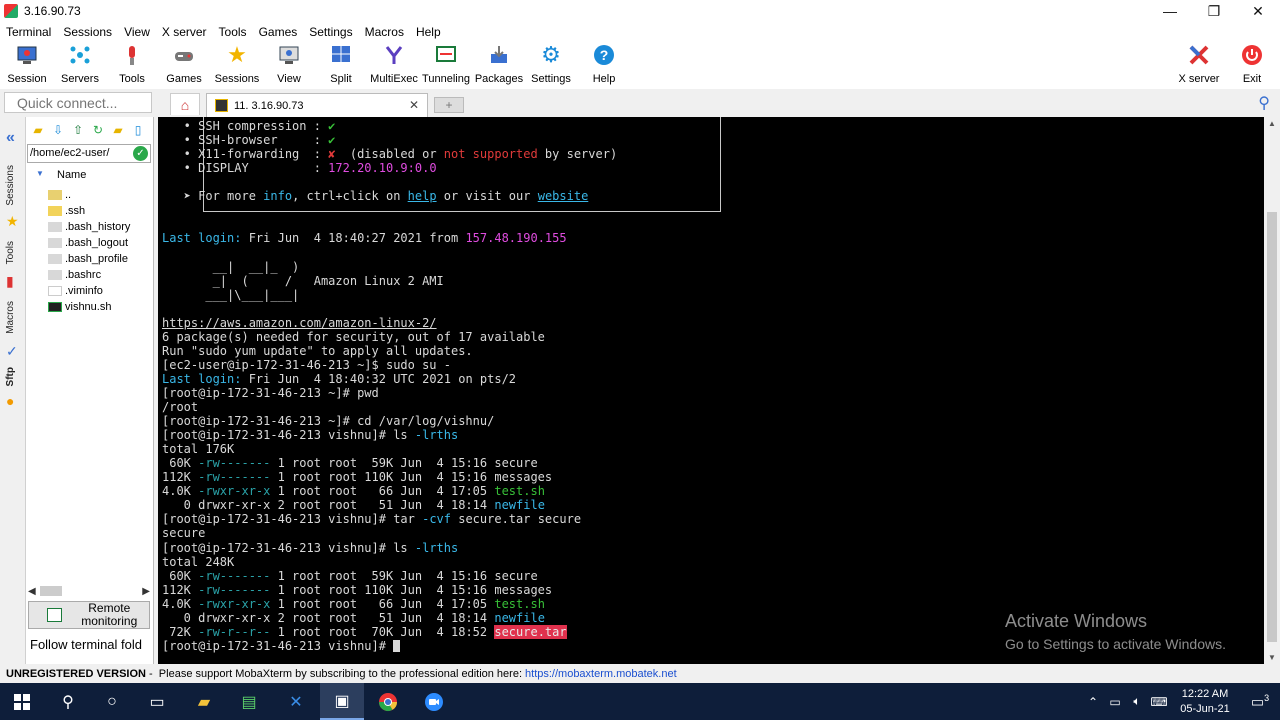 The height and width of the screenshot is (720, 1280). What do you see at coordinates (89, 259) in the screenshot?
I see `list-item: .bash_profile` at bounding box center [89, 259].